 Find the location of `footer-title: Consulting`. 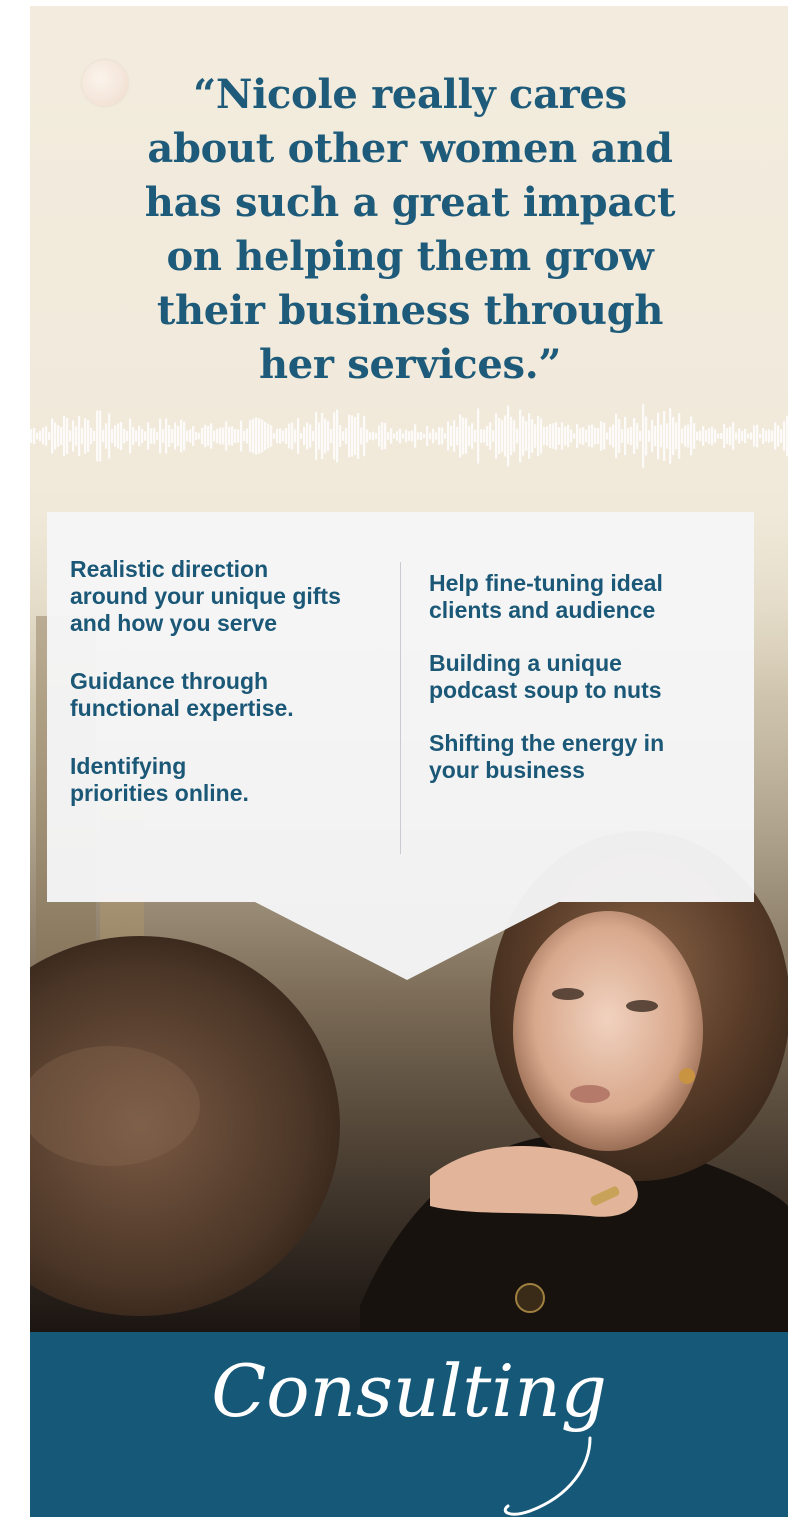

footer-title: Consulting is located at coordinates (409, 1391).